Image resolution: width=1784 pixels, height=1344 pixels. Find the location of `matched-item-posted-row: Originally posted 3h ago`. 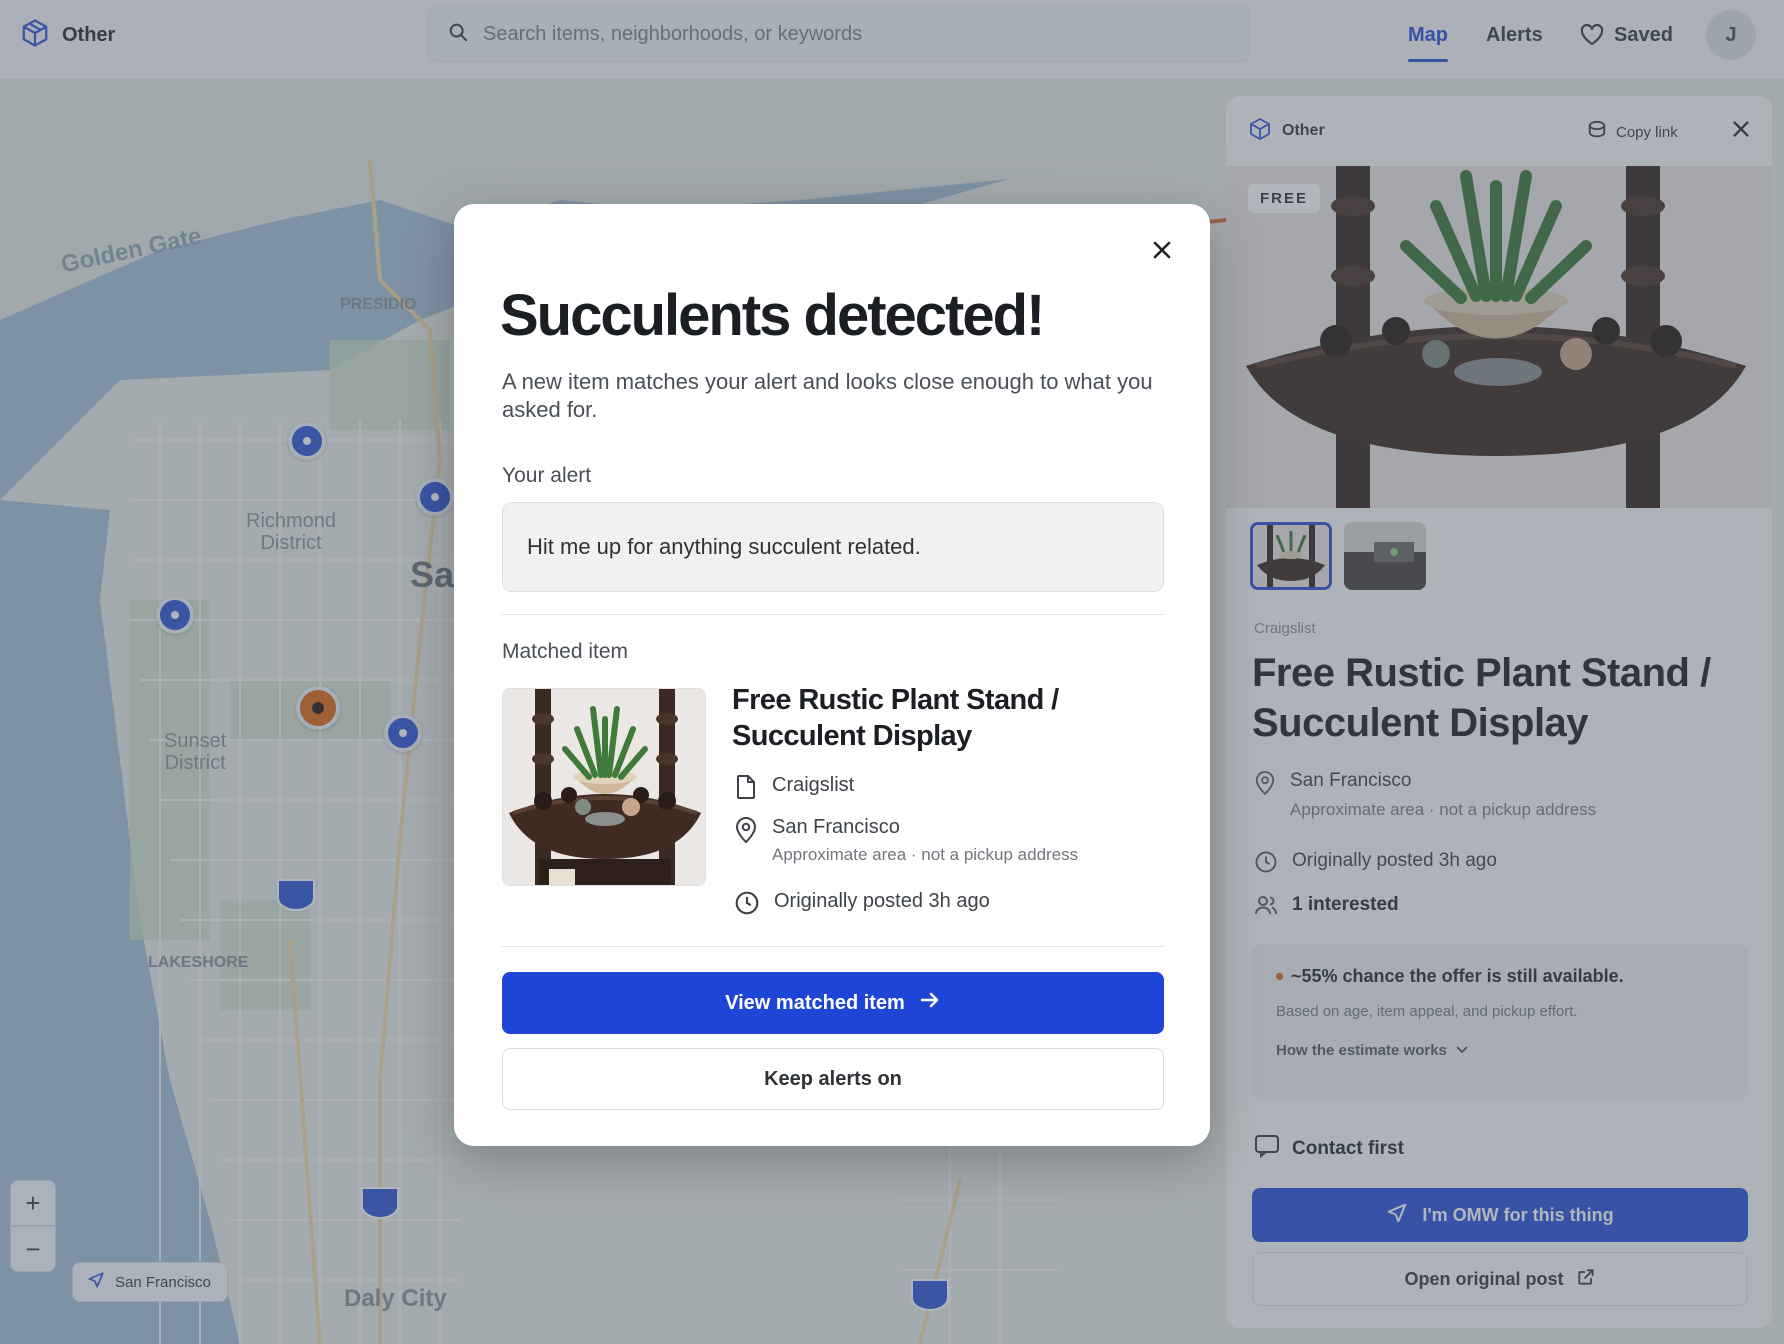

matched-item-posted-row: Originally posted 3h ago is located at coordinates (862, 906).